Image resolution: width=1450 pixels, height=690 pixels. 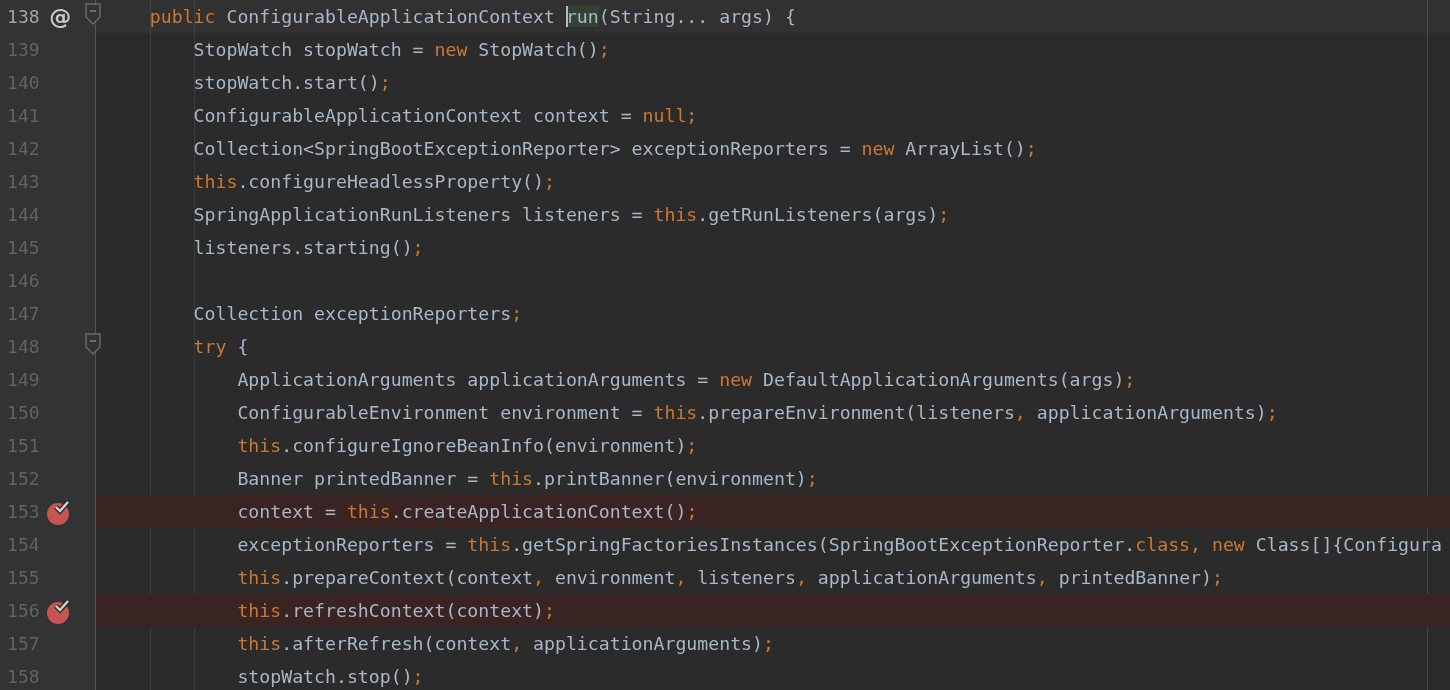 What do you see at coordinates (839, 544) in the screenshot?
I see `code-line: exceptionReporters = this.getSpringFactoriesInstances(SpringBootExceptionReporter.class, new Class[]{Configura` at bounding box center [839, 544].